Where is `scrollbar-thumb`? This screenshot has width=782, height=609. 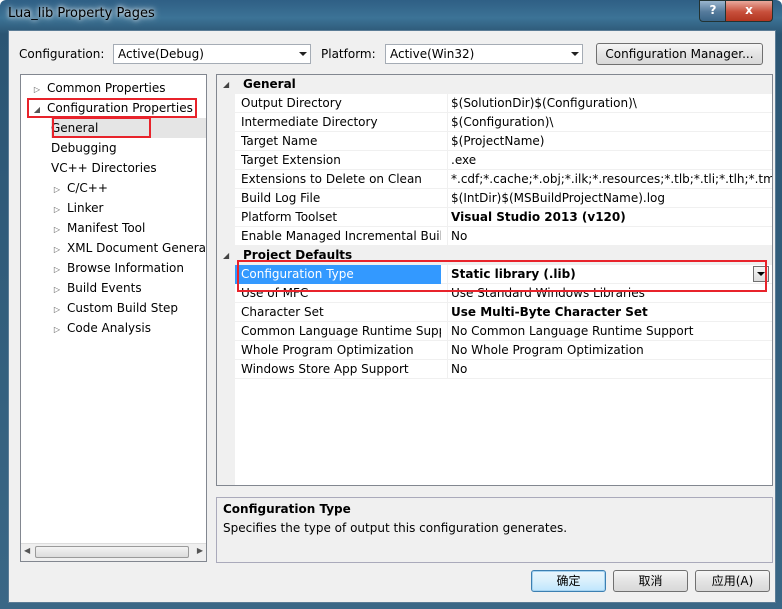
scrollbar-thumb is located at coordinates (112, 552).